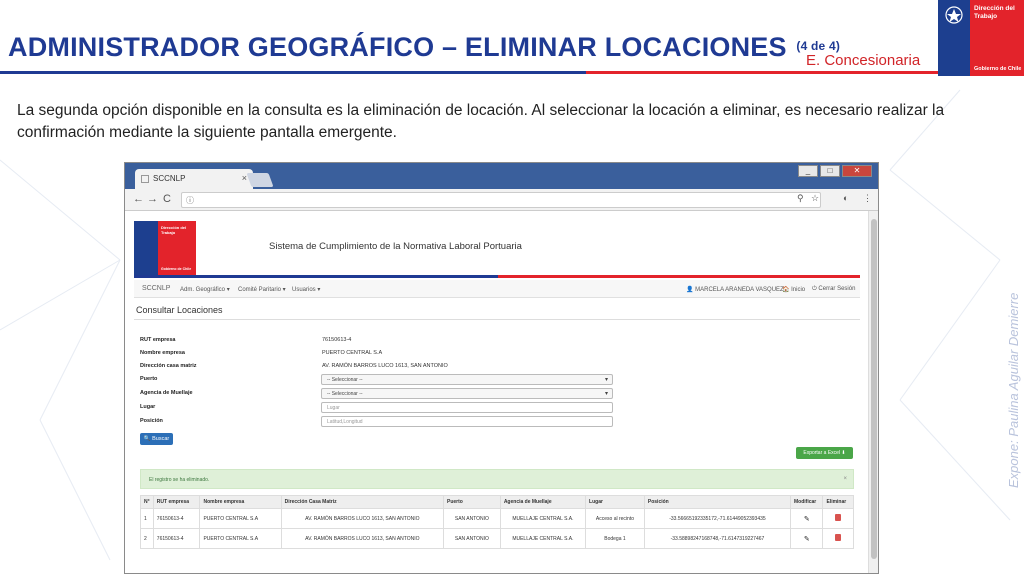 This screenshot has height=576, width=1024. Describe the element at coordinates (147, 538) in the screenshot. I see `cell-n: 2` at that location.